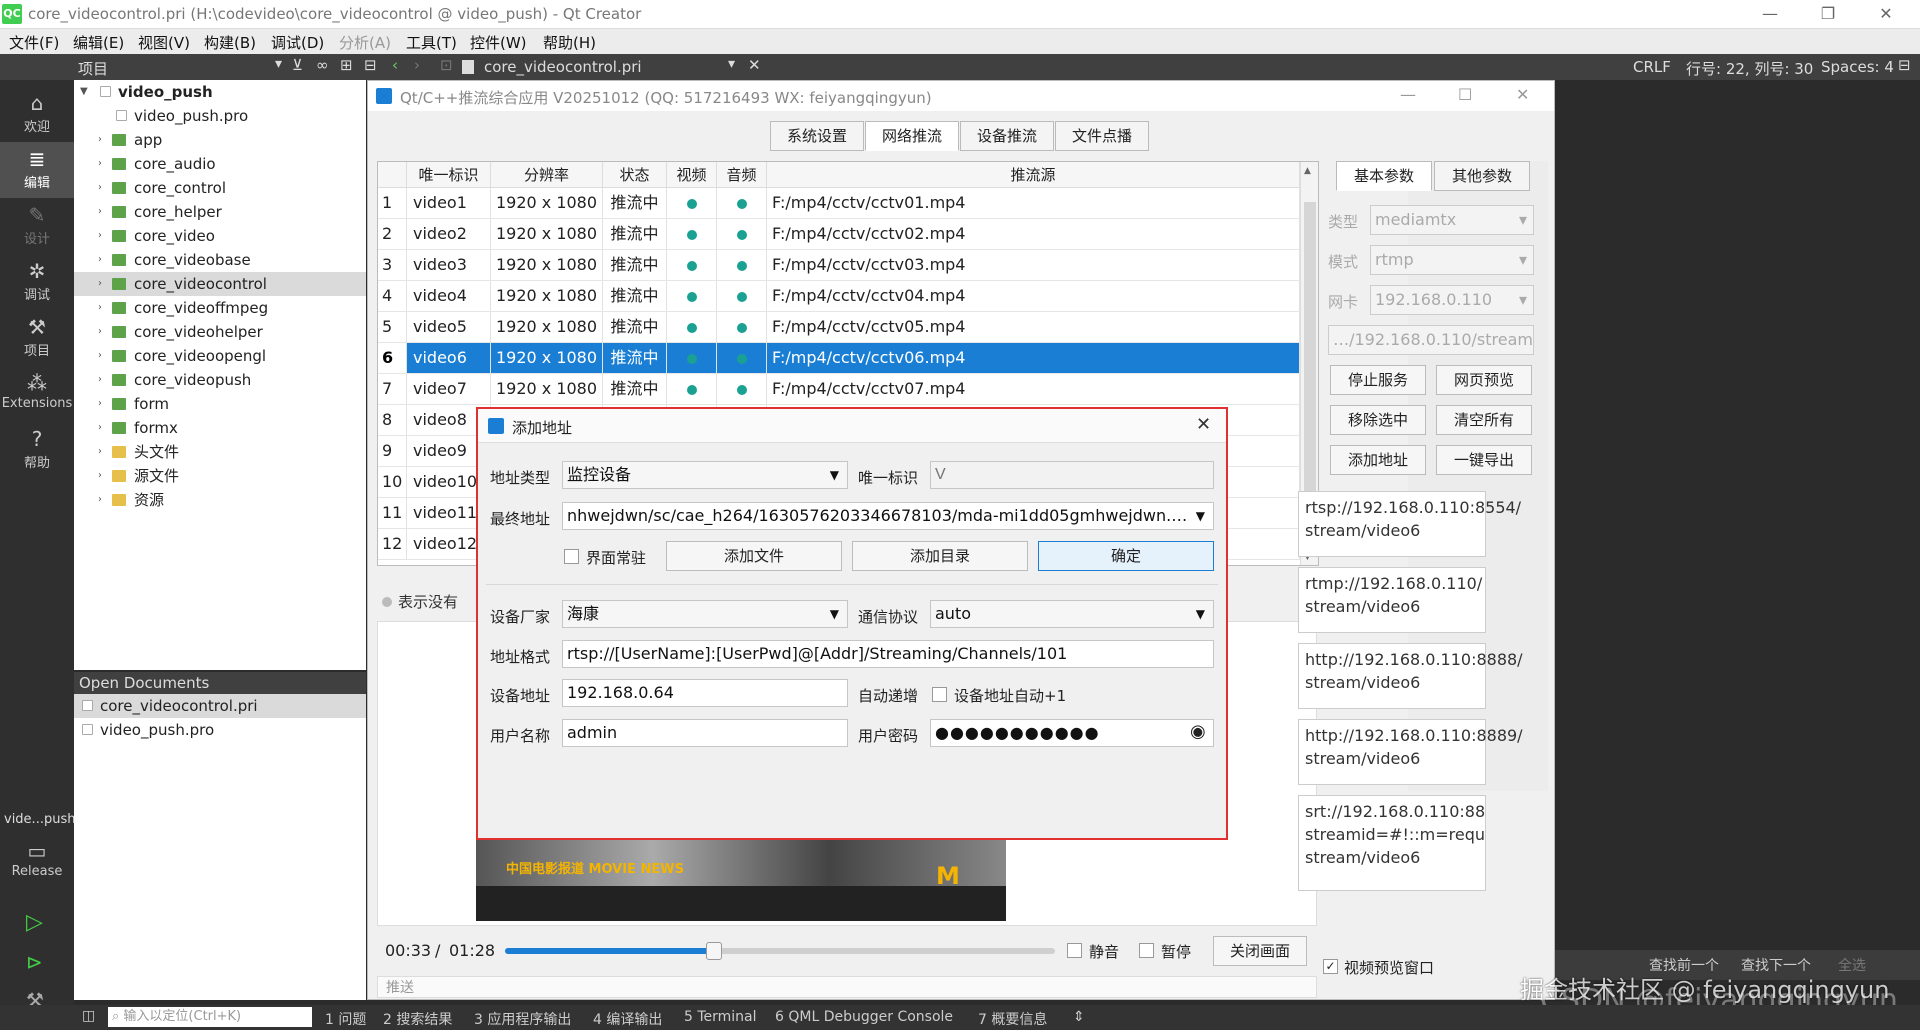  I want to click on app-maximize-button: ☐, so click(1465, 94).